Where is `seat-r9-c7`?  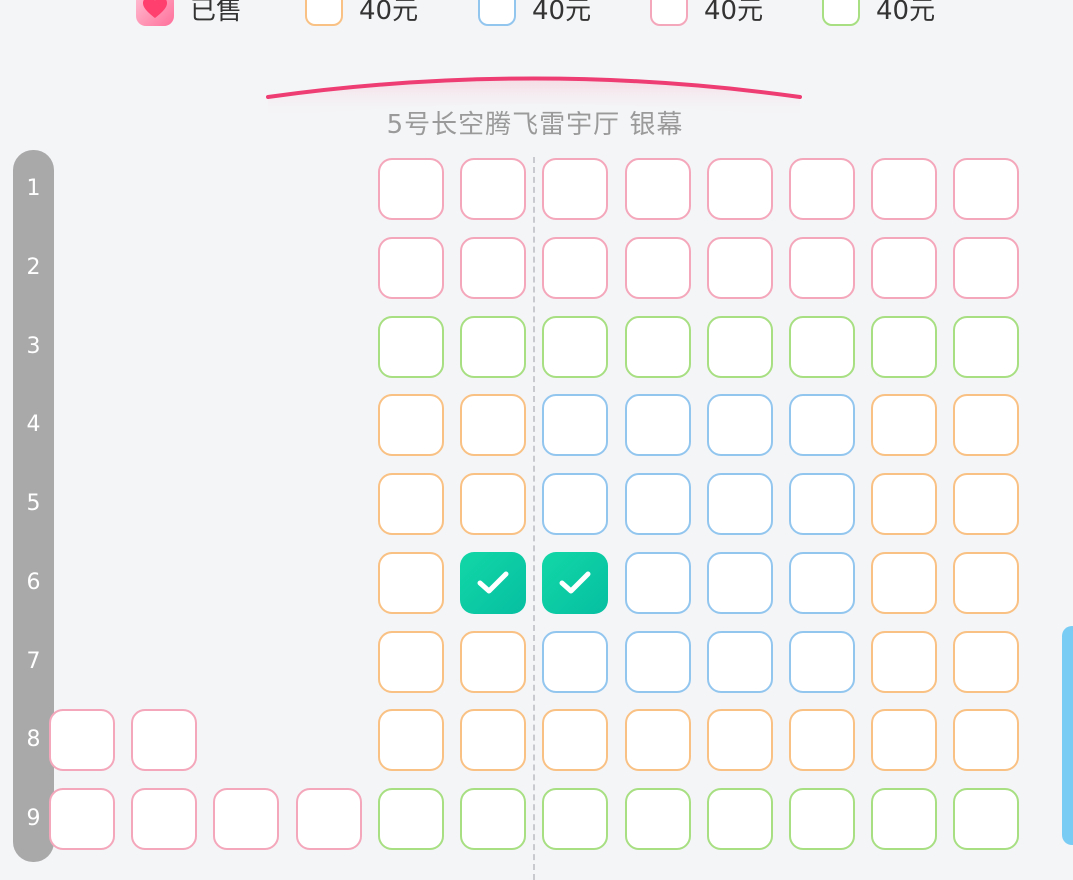 seat-r9-c7 is located at coordinates (575, 819).